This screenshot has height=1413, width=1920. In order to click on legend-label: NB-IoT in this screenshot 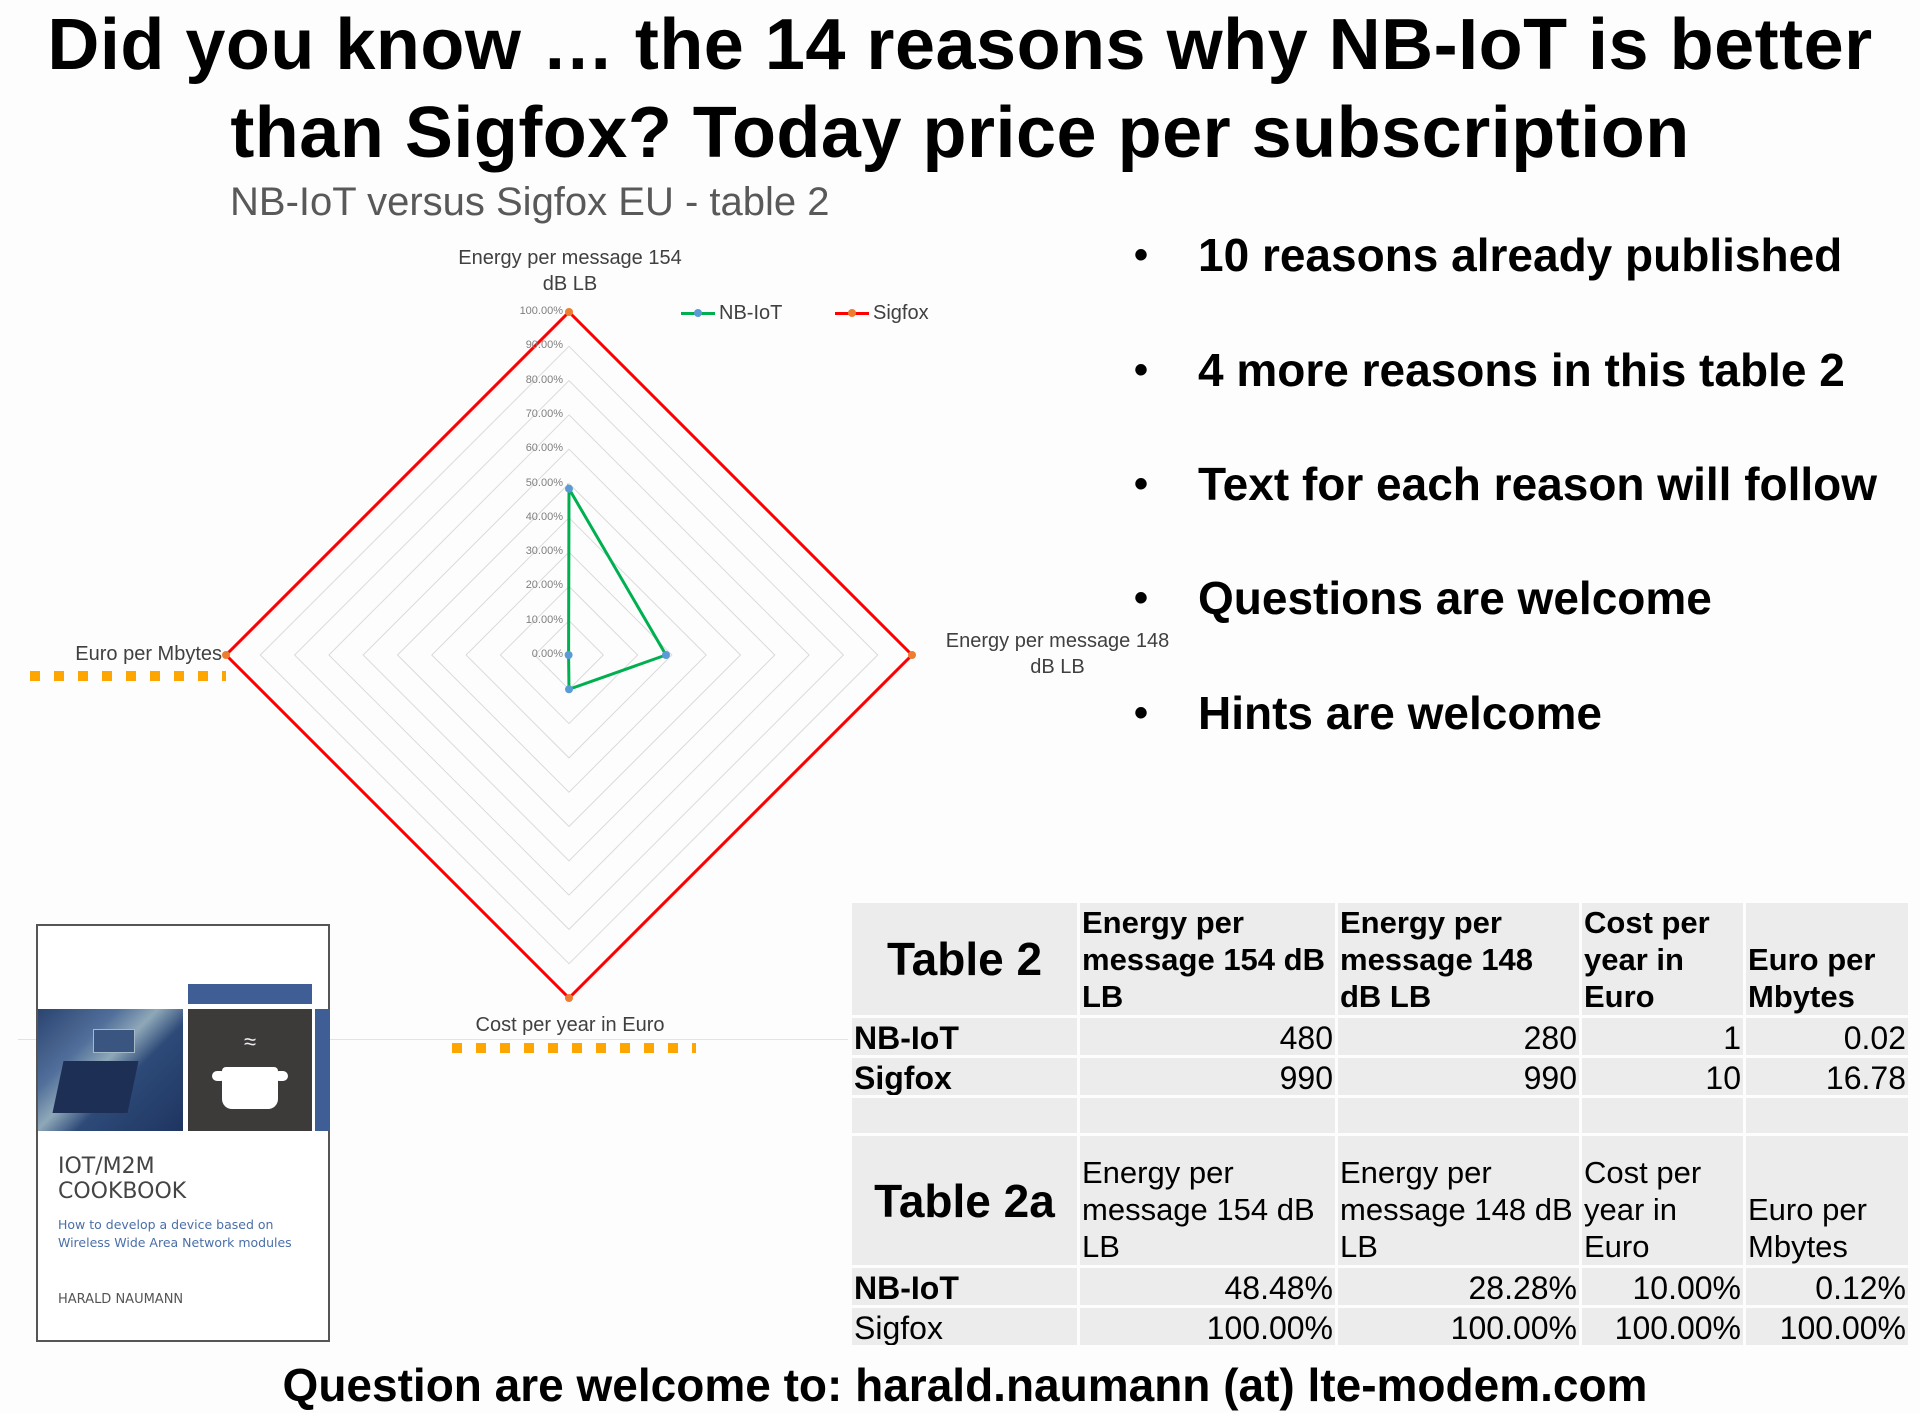, I will do `click(751, 313)`.